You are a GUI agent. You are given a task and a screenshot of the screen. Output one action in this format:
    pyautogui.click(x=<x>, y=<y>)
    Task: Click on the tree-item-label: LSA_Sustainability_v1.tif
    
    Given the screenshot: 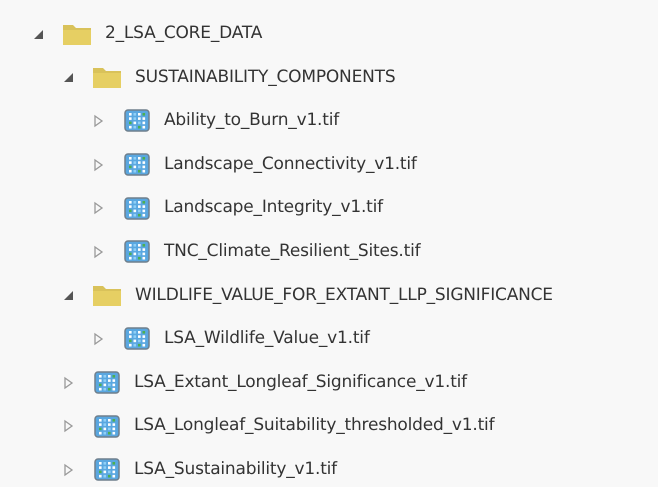 What is the action you would take?
    pyautogui.click(x=235, y=469)
    